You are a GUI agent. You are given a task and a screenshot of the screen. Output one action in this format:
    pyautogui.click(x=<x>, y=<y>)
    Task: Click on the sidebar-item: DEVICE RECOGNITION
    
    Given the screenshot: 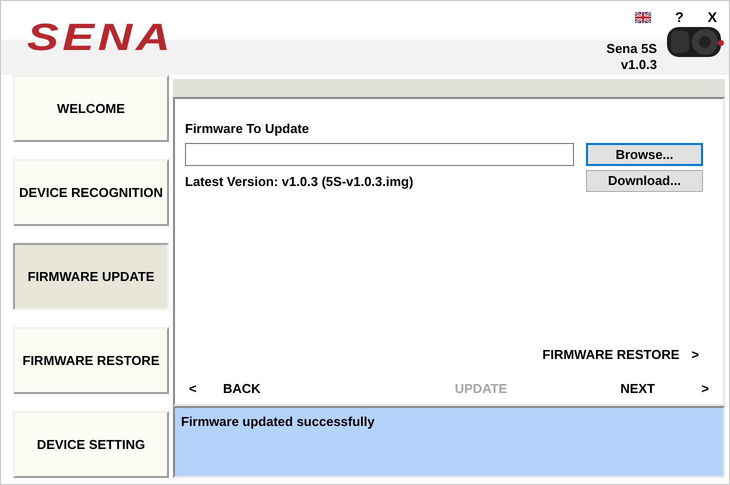 What is the action you would take?
    pyautogui.click(x=91, y=192)
    